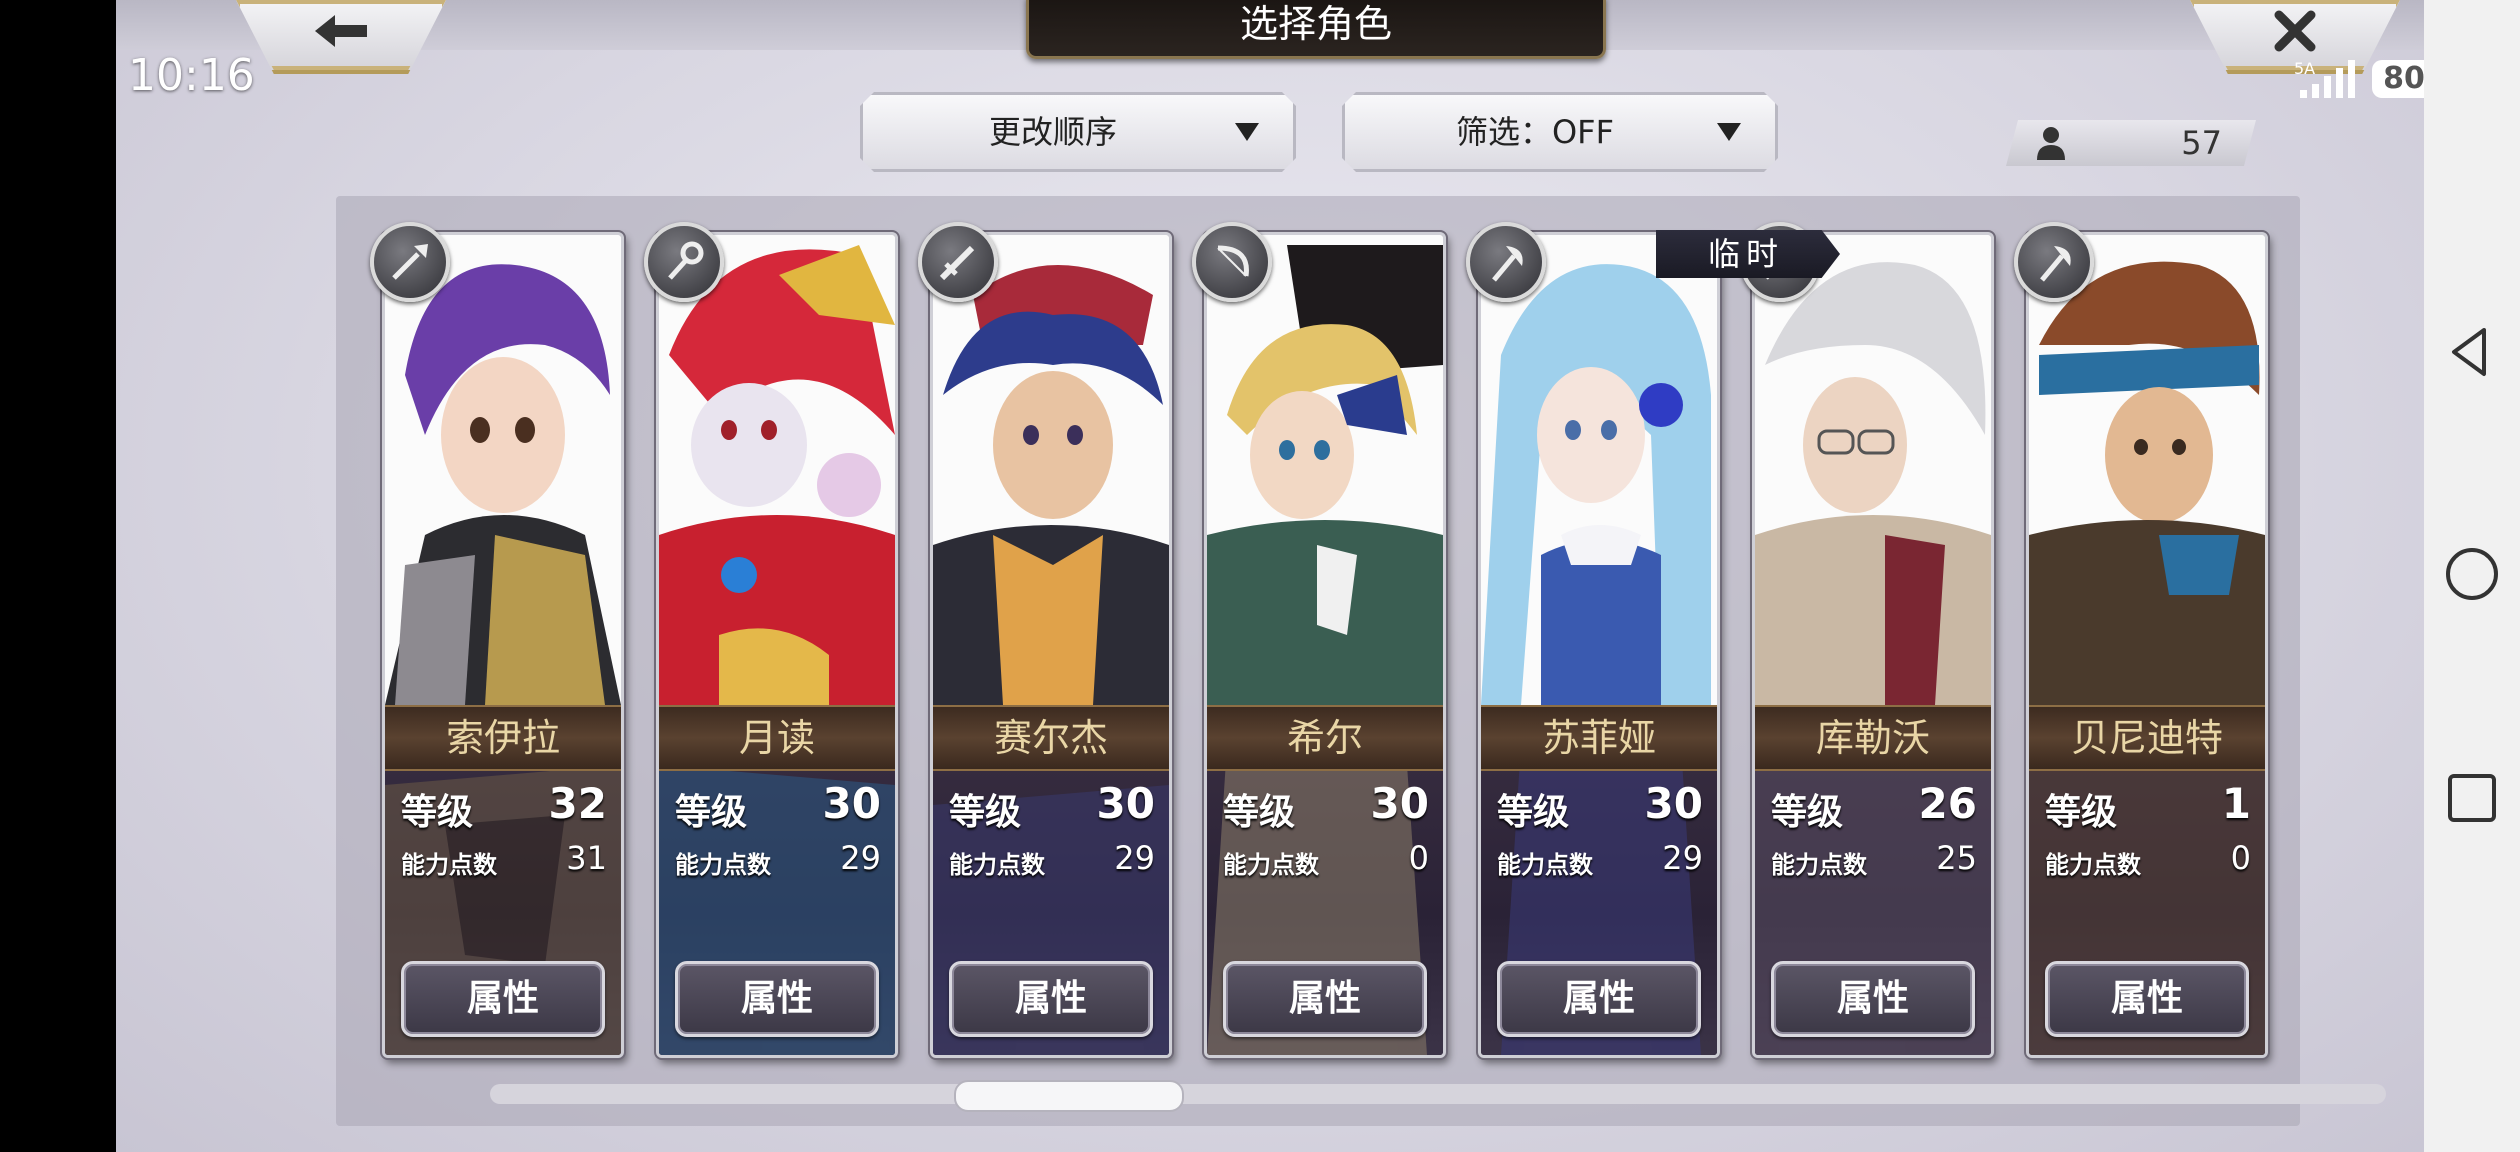 The height and width of the screenshot is (1152, 2520). I want to click on level-value: 32, so click(577, 803).